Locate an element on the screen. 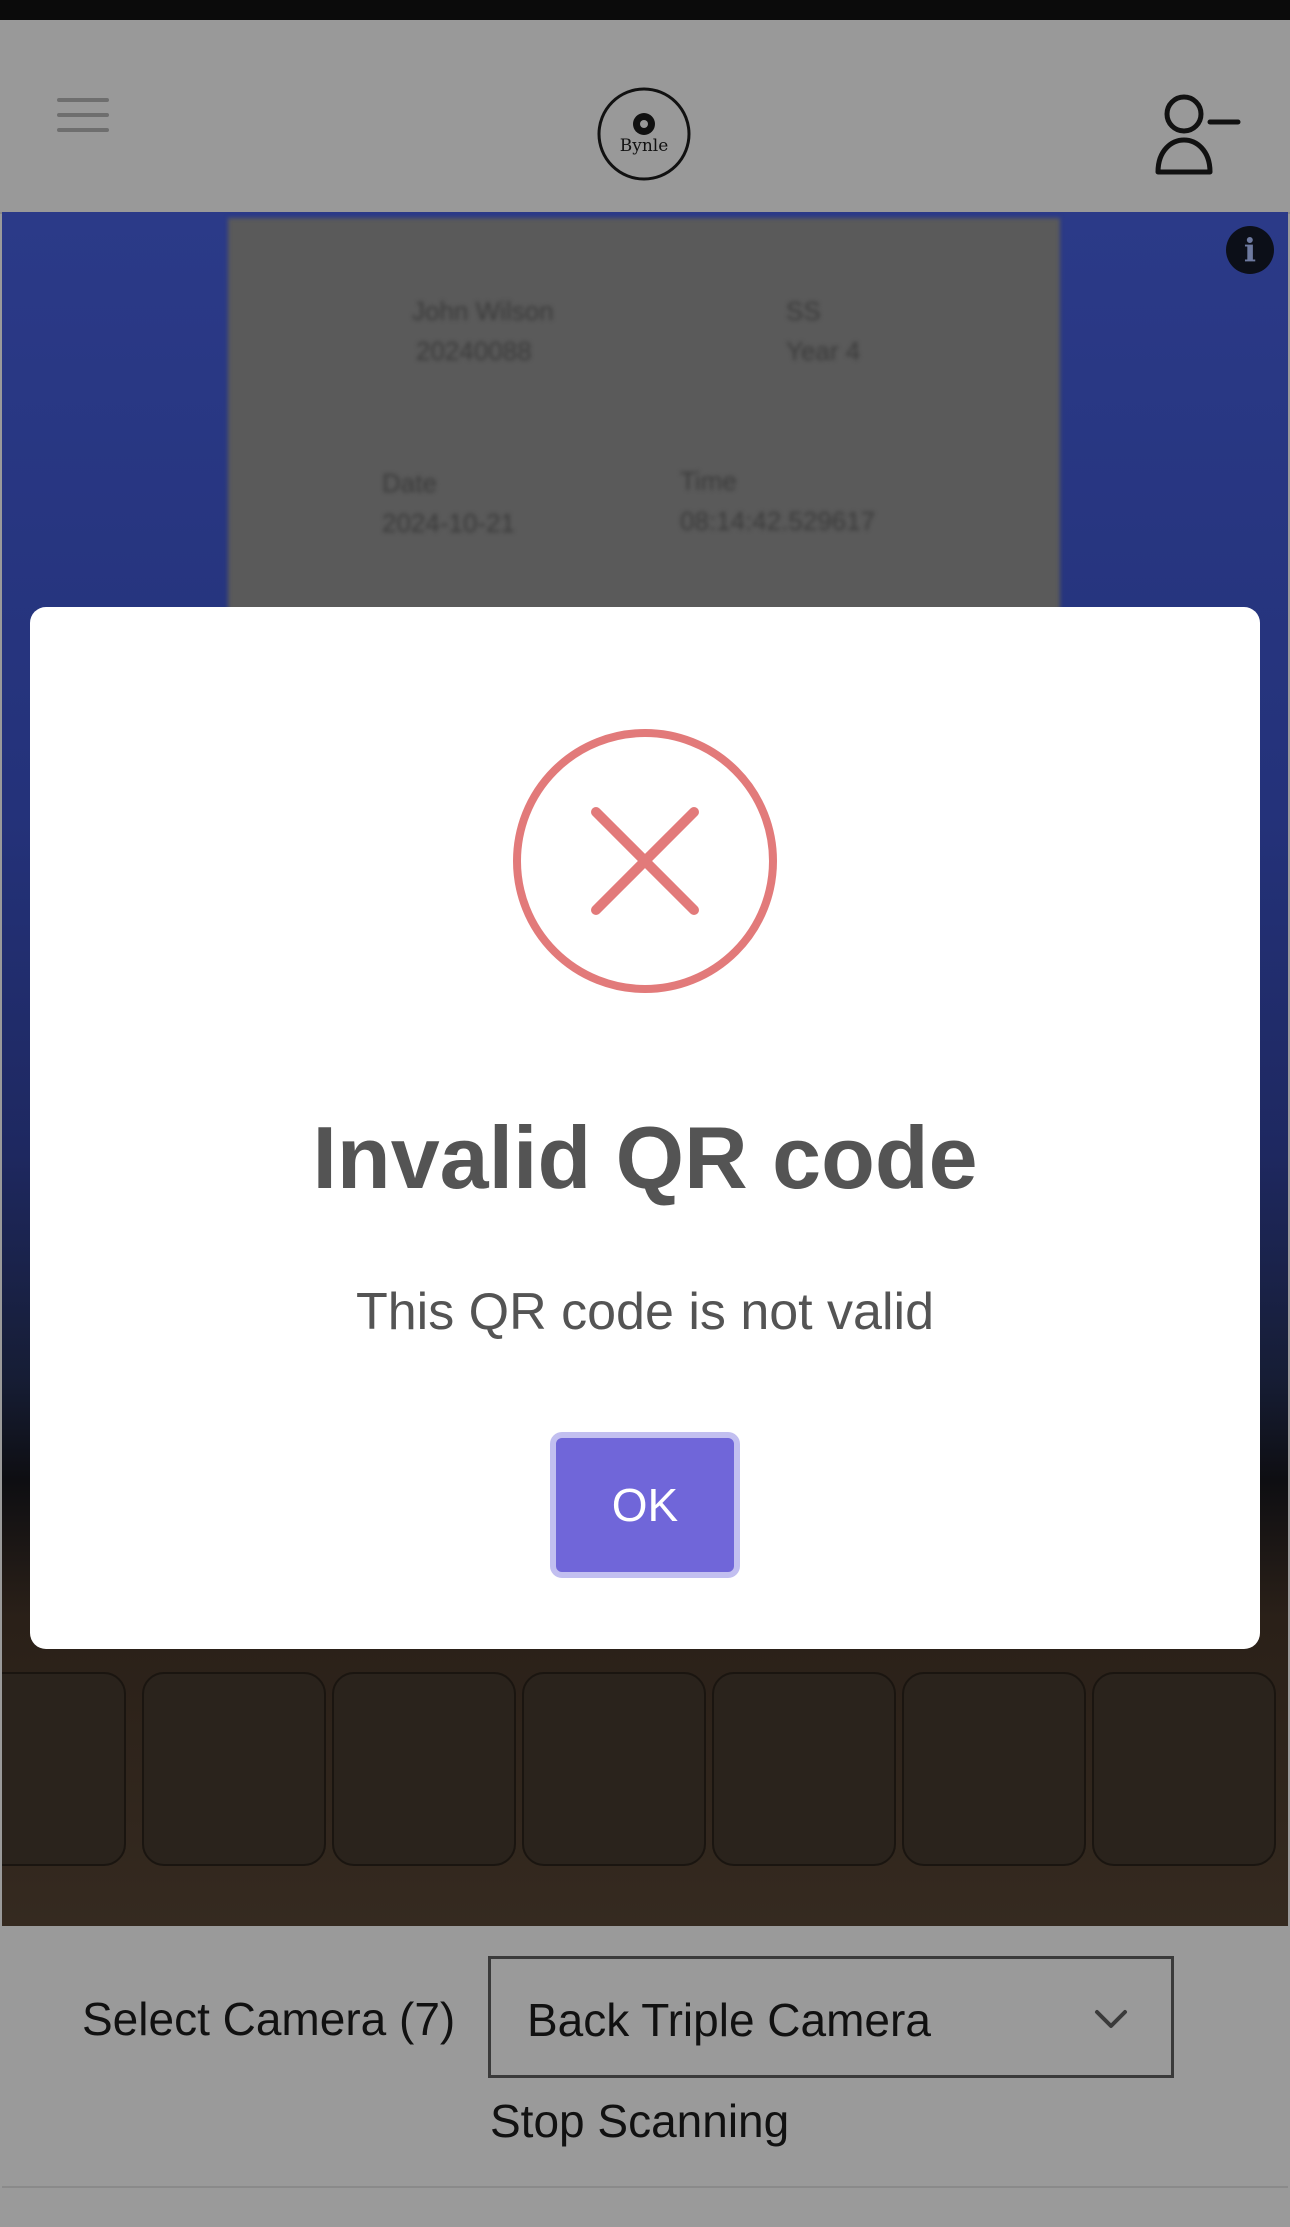  ok-button: OK is located at coordinates (645, 1505).